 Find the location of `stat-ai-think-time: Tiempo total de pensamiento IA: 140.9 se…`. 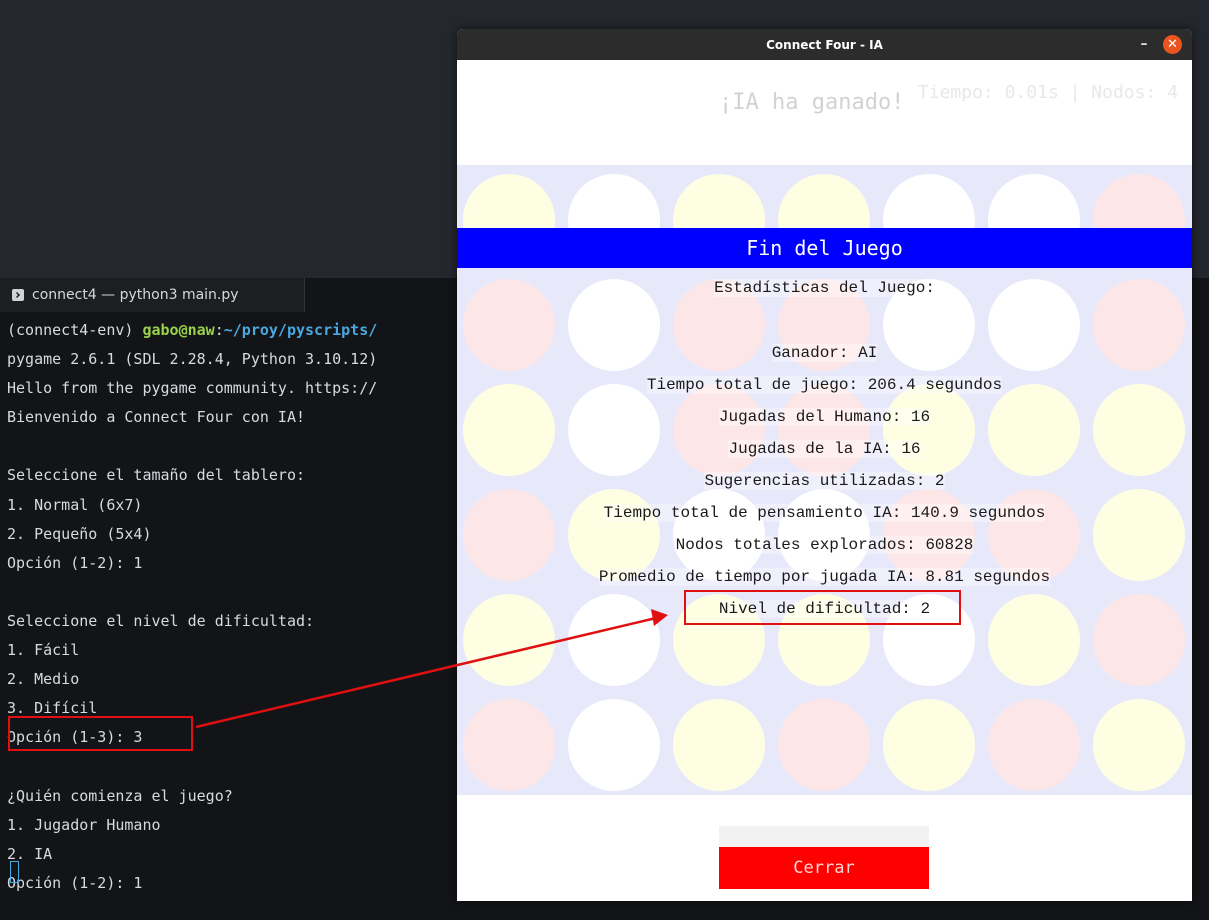

stat-ai-think-time: Tiempo total de pensamiento IA: 140.9 se… is located at coordinates (824, 513).